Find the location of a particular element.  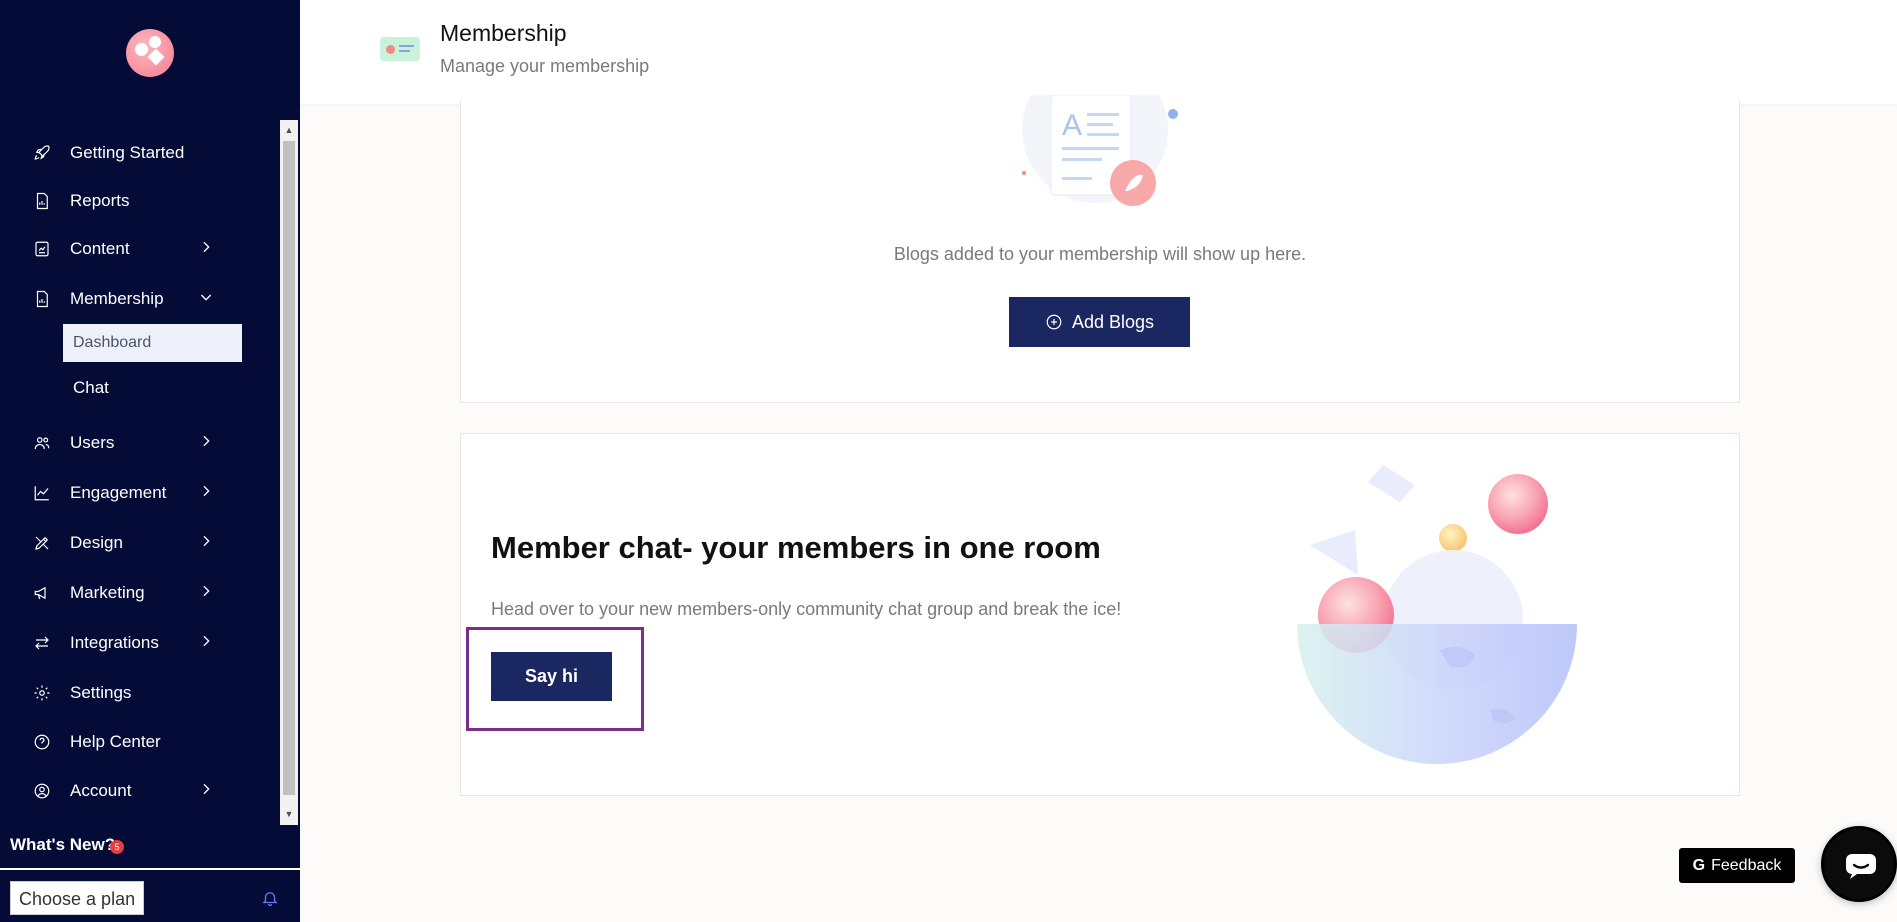

sidebar-item-engagement: Engagement is located at coordinates (127, 493).